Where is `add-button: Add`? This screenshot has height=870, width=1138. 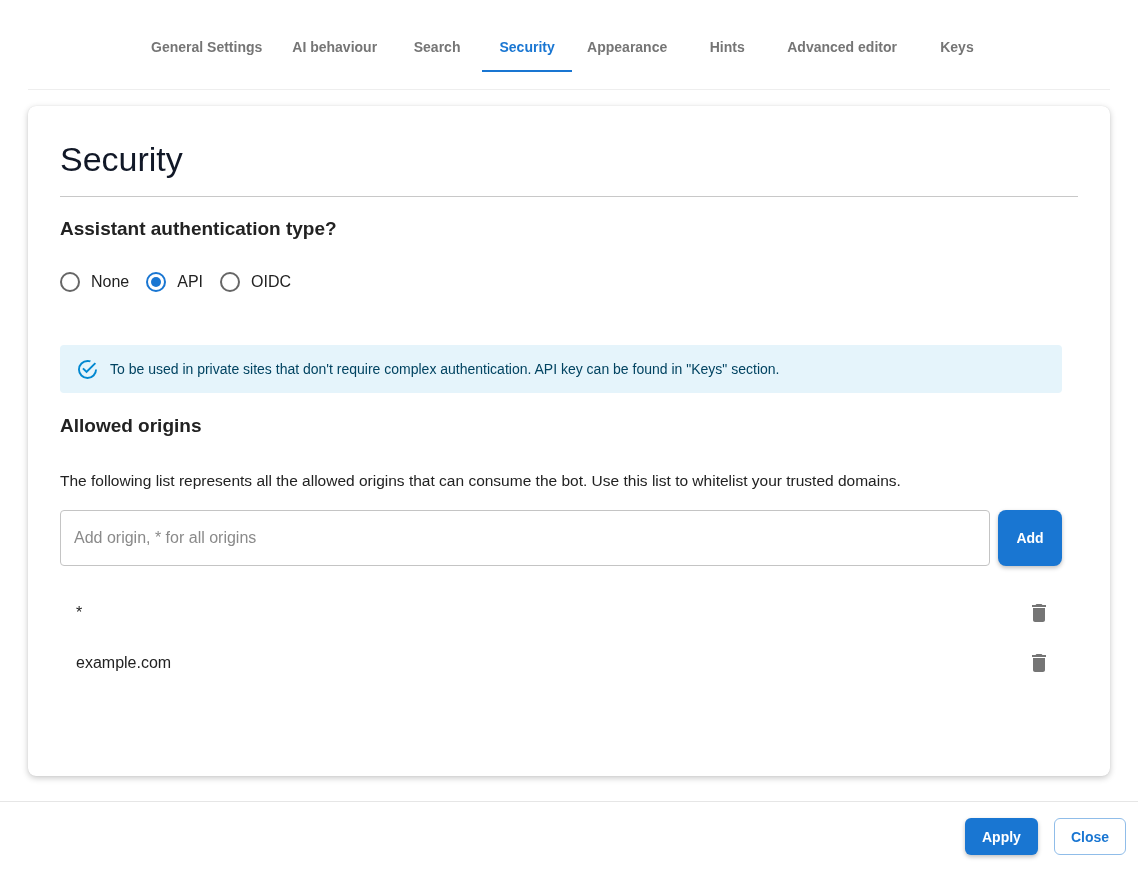 add-button: Add is located at coordinates (1030, 538).